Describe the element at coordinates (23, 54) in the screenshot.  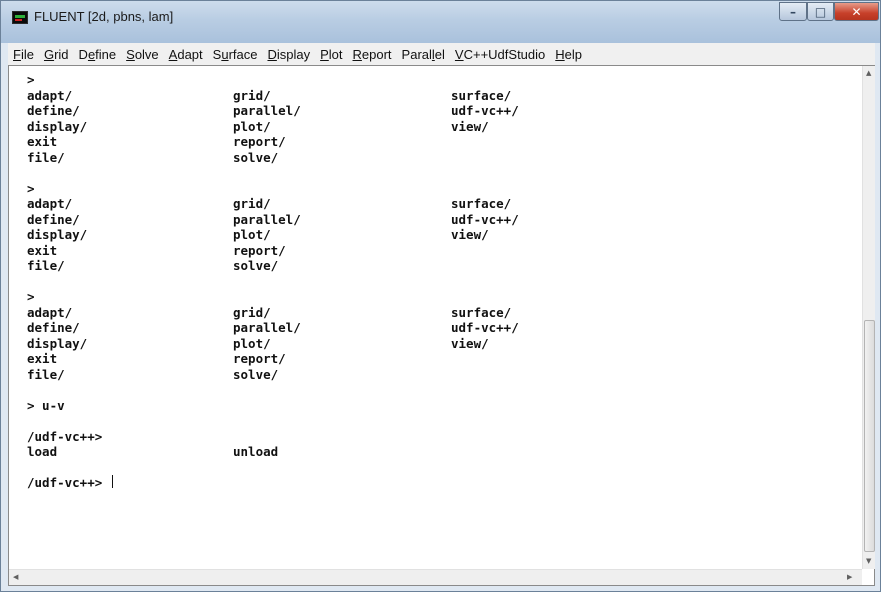
I see `menu-file: File` at that location.